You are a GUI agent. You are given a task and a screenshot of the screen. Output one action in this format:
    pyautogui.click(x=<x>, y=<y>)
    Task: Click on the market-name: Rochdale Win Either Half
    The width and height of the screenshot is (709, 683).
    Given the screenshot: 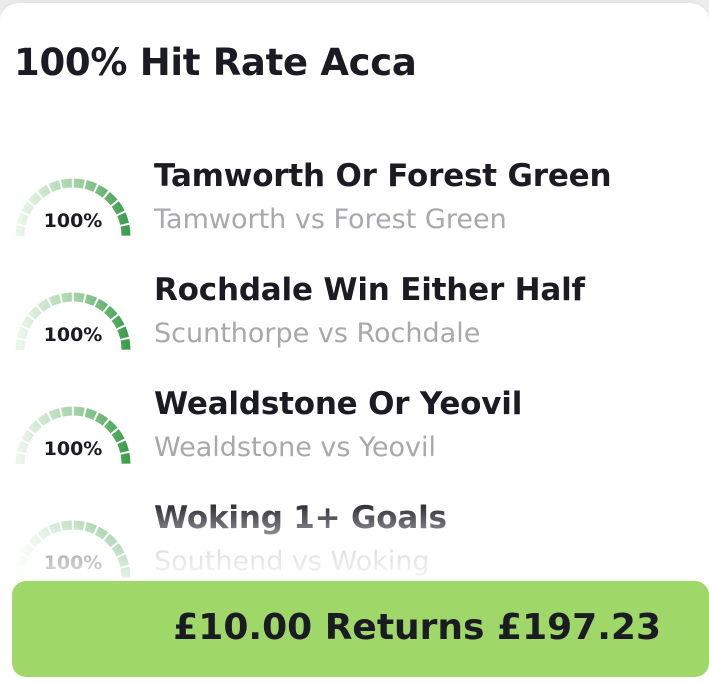 What is the action you would take?
    pyautogui.click(x=369, y=290)
    